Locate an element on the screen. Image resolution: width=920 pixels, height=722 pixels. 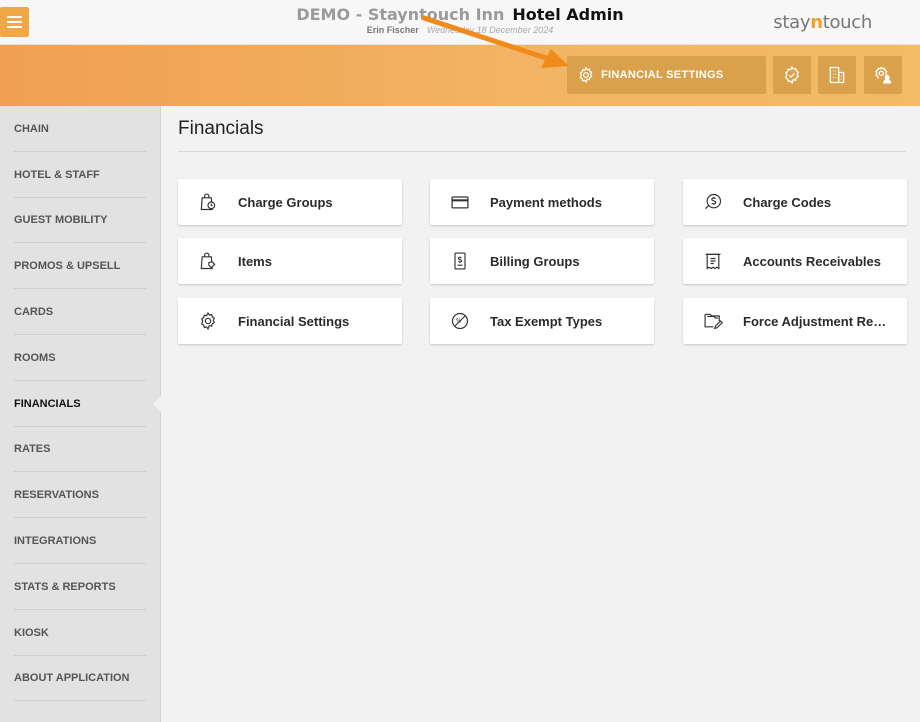
sidebar-item-label: GUEST MOBILITY is located at coordinates (61, 220).